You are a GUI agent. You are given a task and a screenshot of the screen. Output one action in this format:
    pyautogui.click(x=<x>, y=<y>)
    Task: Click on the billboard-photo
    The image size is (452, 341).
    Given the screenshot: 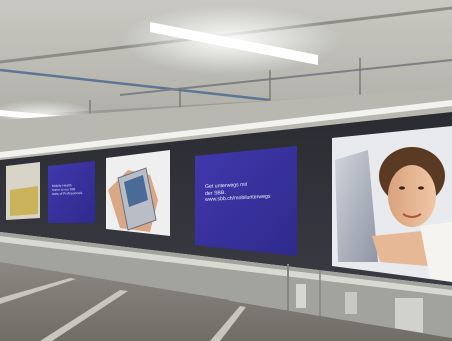 What is the action you would take?
    pyautogui.click(x=24, y=201)
    